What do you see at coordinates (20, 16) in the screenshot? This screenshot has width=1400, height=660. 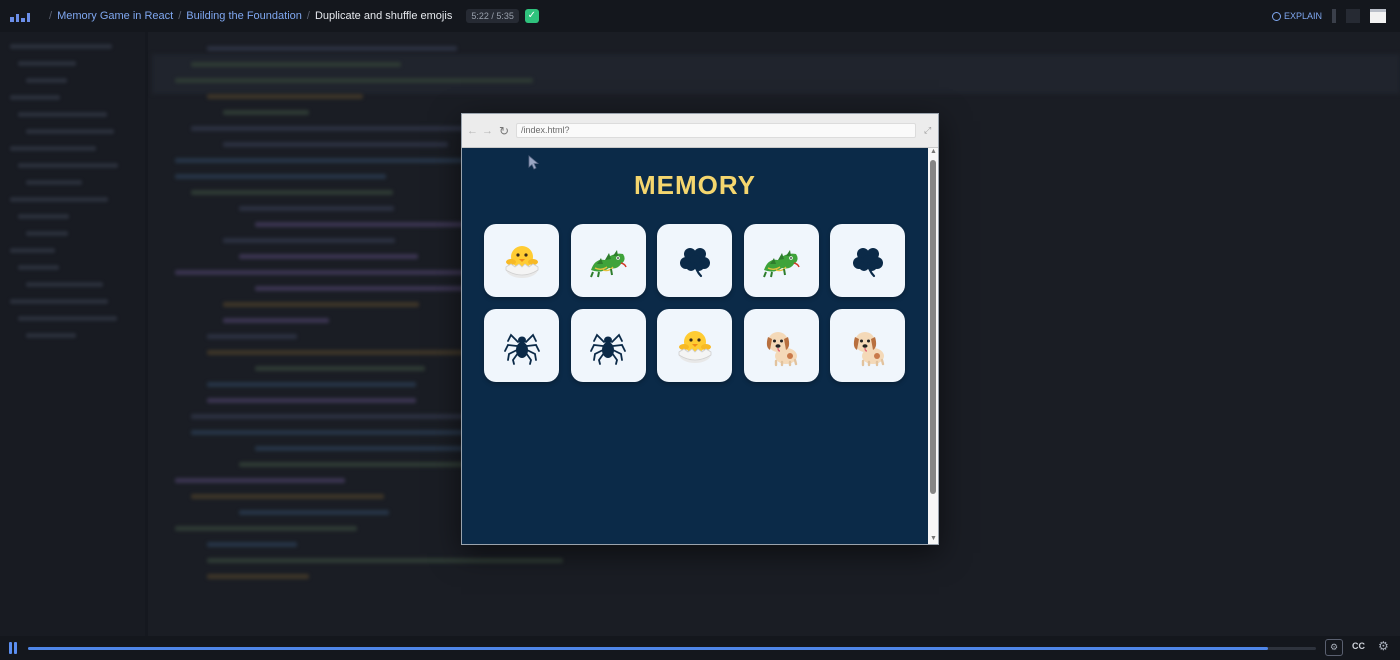 I see `scrimba-logo-icon` at bounding box center [20, 16].